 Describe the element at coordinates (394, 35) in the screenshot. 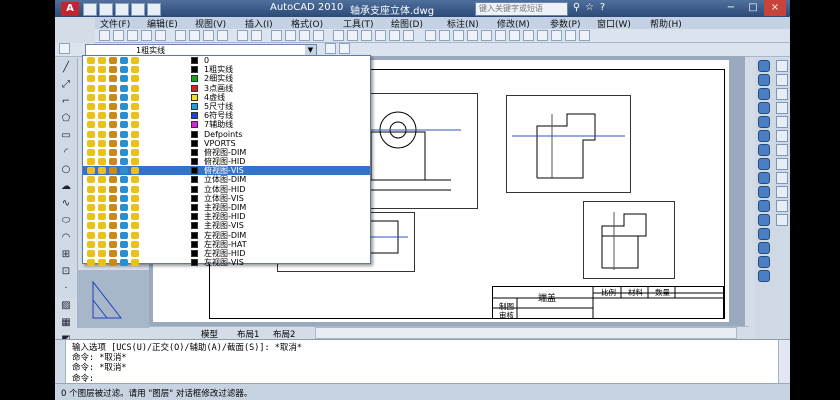

I see `markup-icon` at that location.